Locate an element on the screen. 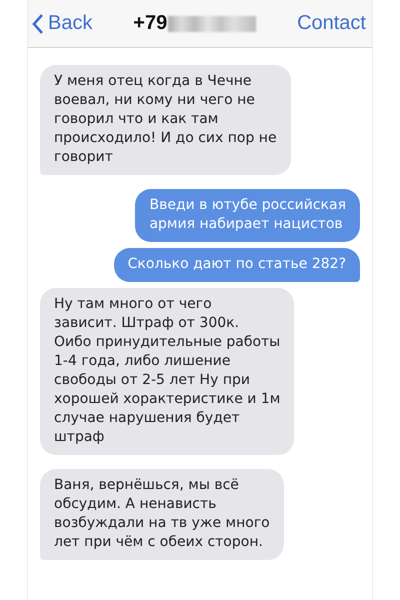 The height and width of the screenshot is (600, 400). received-message: У меня отец когда в Чечне воевал, ни кому ни чего не говорил что и как там происходило! И до сих пор не говорит is located at coordinates (165, 120).